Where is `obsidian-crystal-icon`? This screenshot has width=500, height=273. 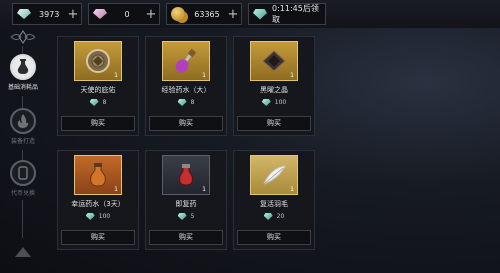
obsidian-crystal-icon is located at coordinates (274, 61).